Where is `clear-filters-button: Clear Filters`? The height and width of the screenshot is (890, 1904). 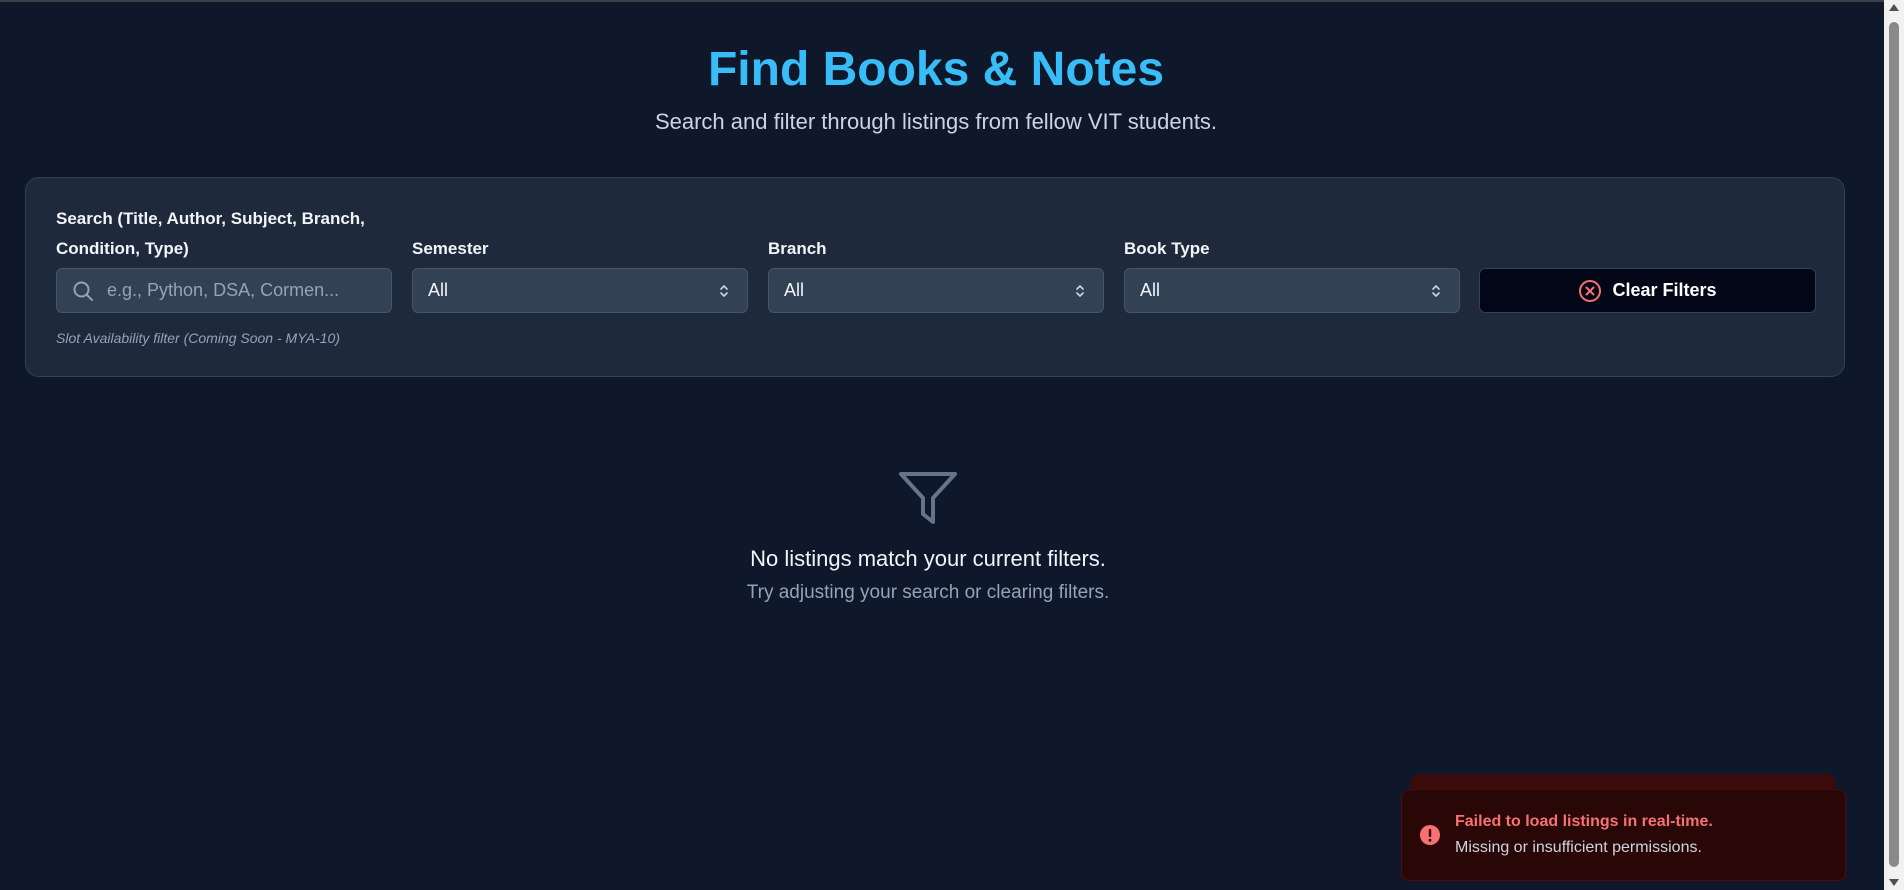
clear-filters-button: Clear Filters is located at coordinates (1647, 290).